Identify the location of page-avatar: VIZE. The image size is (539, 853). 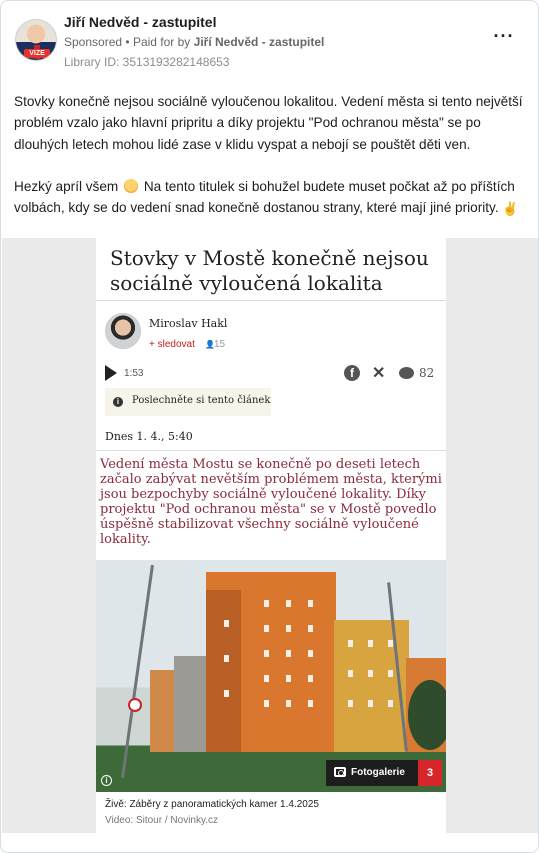
(36, 40).